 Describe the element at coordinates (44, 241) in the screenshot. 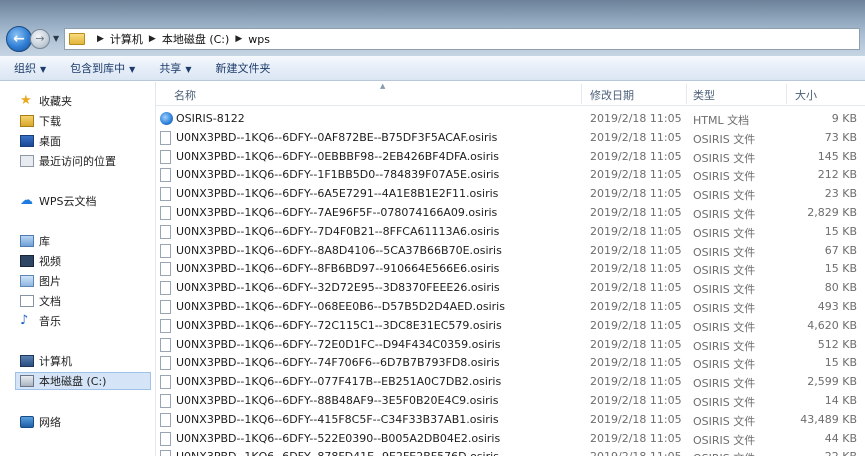

I see `nav-libraries-label: 库` at that location.